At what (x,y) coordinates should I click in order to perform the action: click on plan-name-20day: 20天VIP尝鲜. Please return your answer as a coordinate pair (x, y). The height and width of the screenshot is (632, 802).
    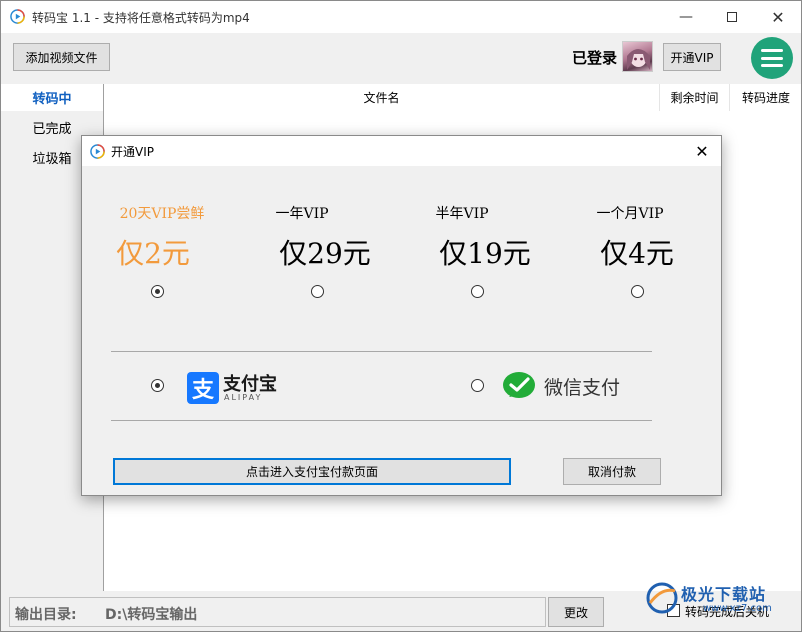
    Looking at the image, I should click on (162, 214).